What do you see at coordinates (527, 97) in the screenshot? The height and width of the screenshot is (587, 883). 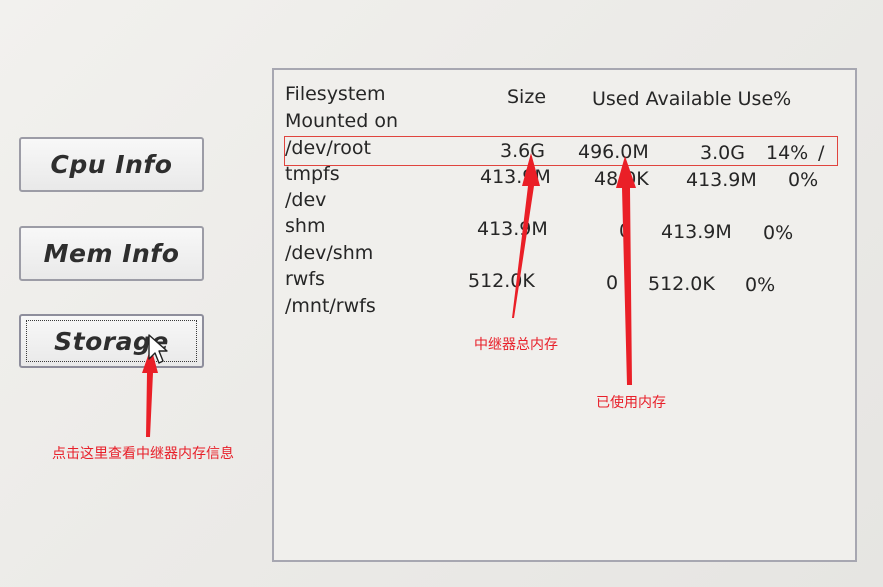 I see `header-size: Size` at bounding box center [527, 97].